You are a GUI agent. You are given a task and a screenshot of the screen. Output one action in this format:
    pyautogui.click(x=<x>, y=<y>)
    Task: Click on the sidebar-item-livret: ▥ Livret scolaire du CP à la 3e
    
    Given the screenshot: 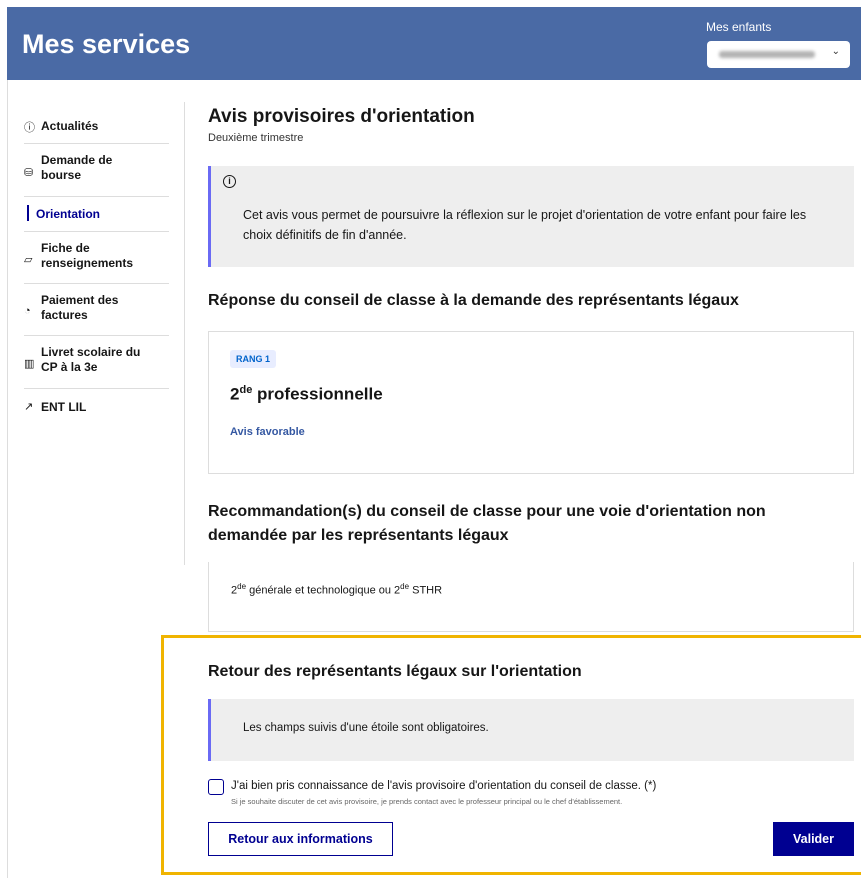 What is the action you would take?
    pyautogui.click(x=96, y=362)
    